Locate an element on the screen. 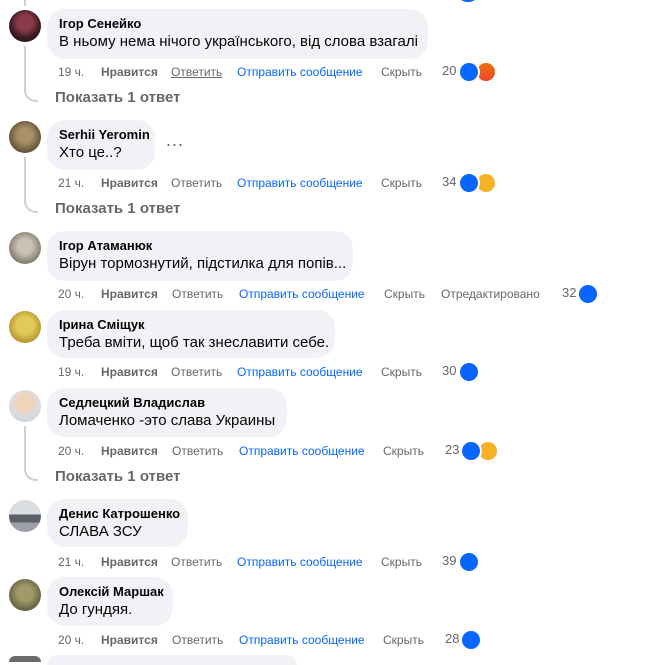  reaction-count: 28 is located at coordinates (452, 639).